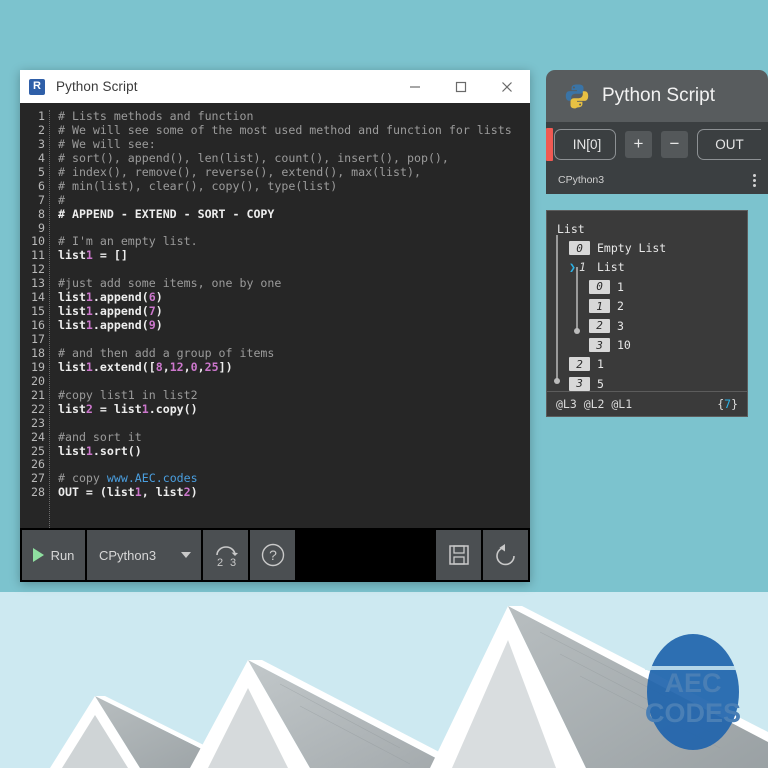 Image resolution: width=768 pixels, height=768 pixels. I want to click on input-port-in0: IN[0], so click(581, 144).